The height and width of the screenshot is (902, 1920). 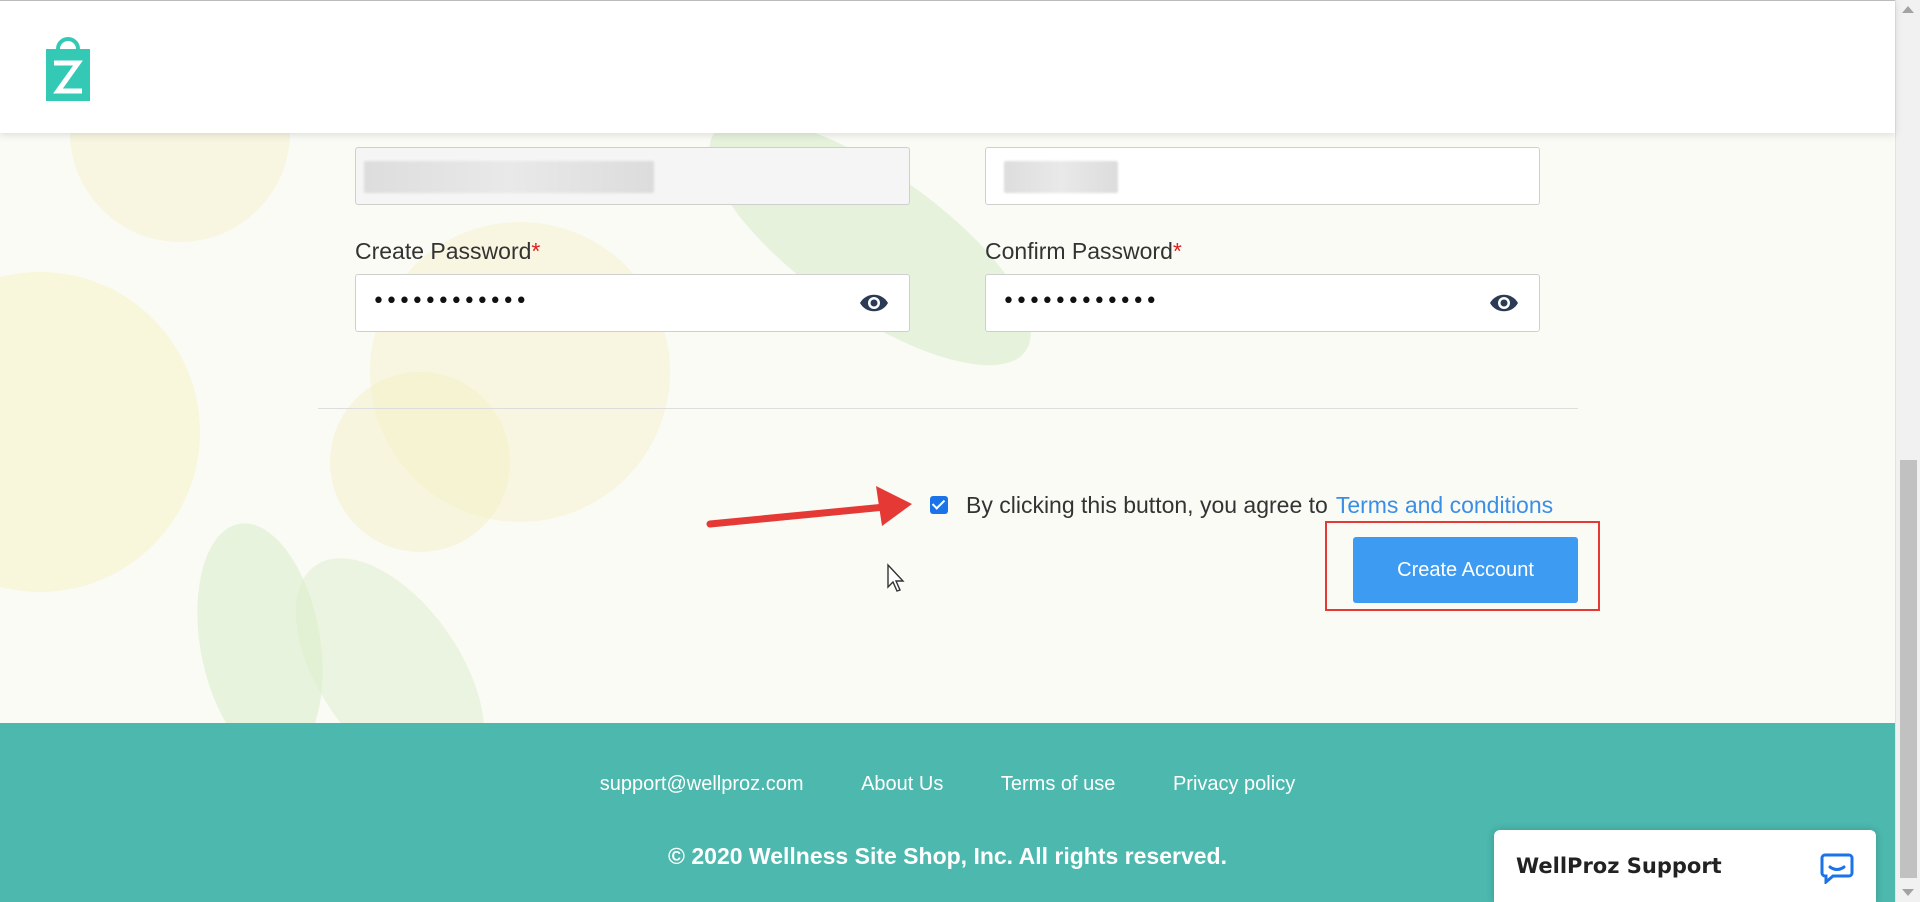 I want to click on email-field, so click(x=632, y=176).